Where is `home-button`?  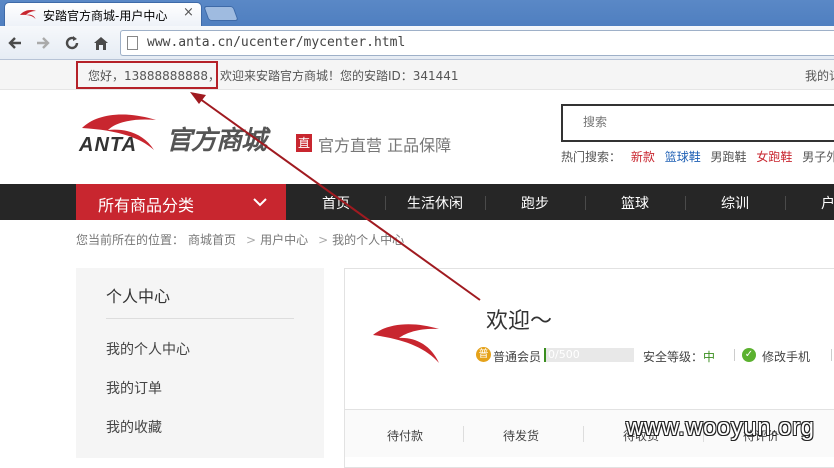
home-button is located at coordinates (101, 43).